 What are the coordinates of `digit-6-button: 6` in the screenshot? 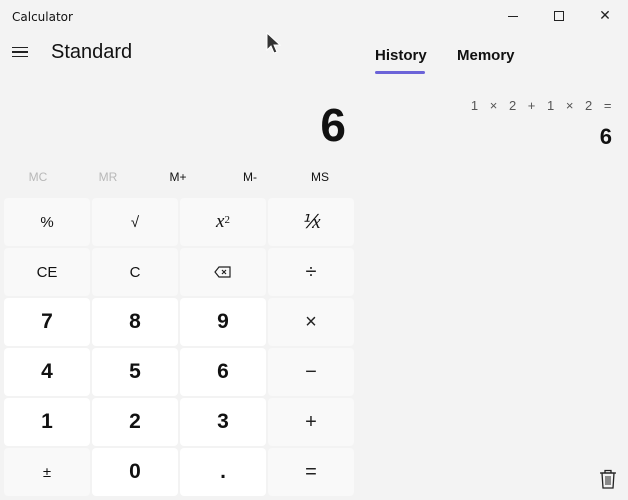 It's located at (223, 372).